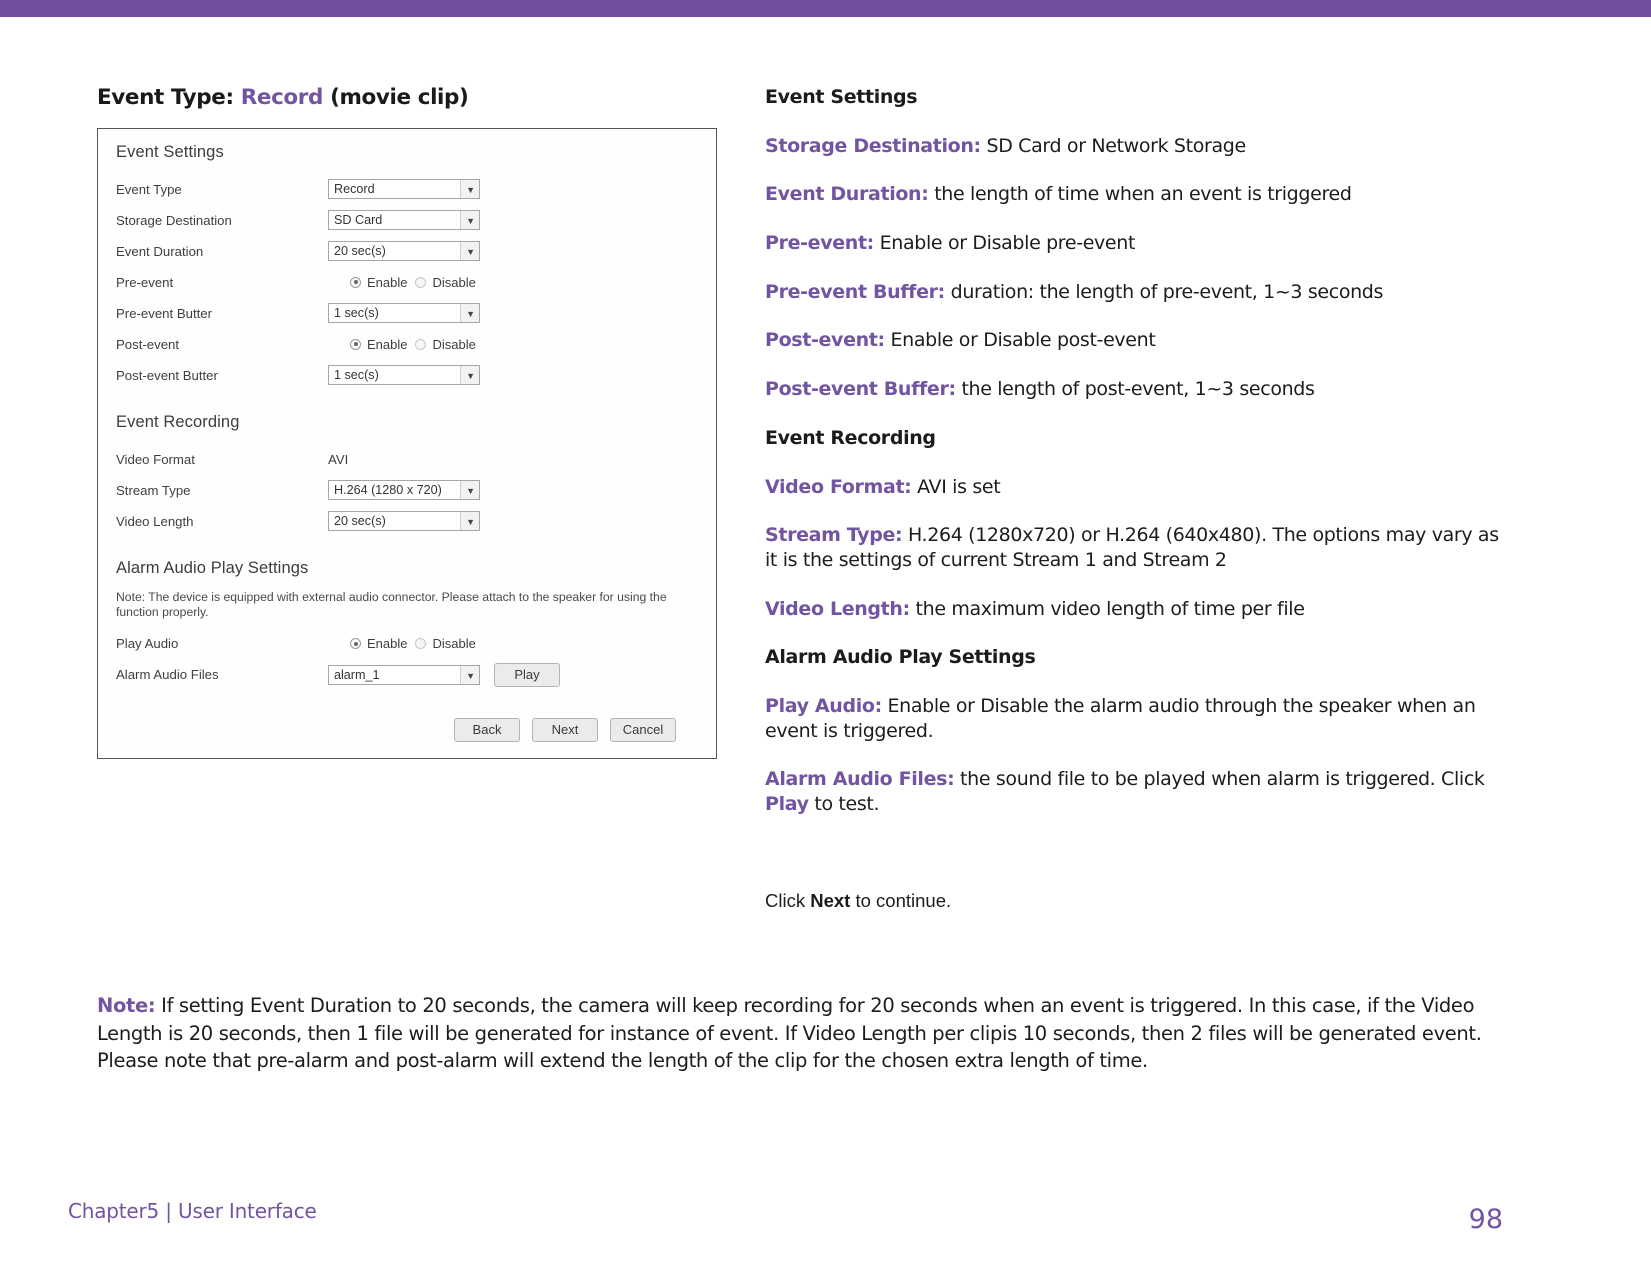 The height and width of the screenshot is (1275, 1651). Describe the element at coordinates (900, 657) in the screenshot. I see `desc-alarm-audio-heading: Alarm Audio Play Settings` at that location.